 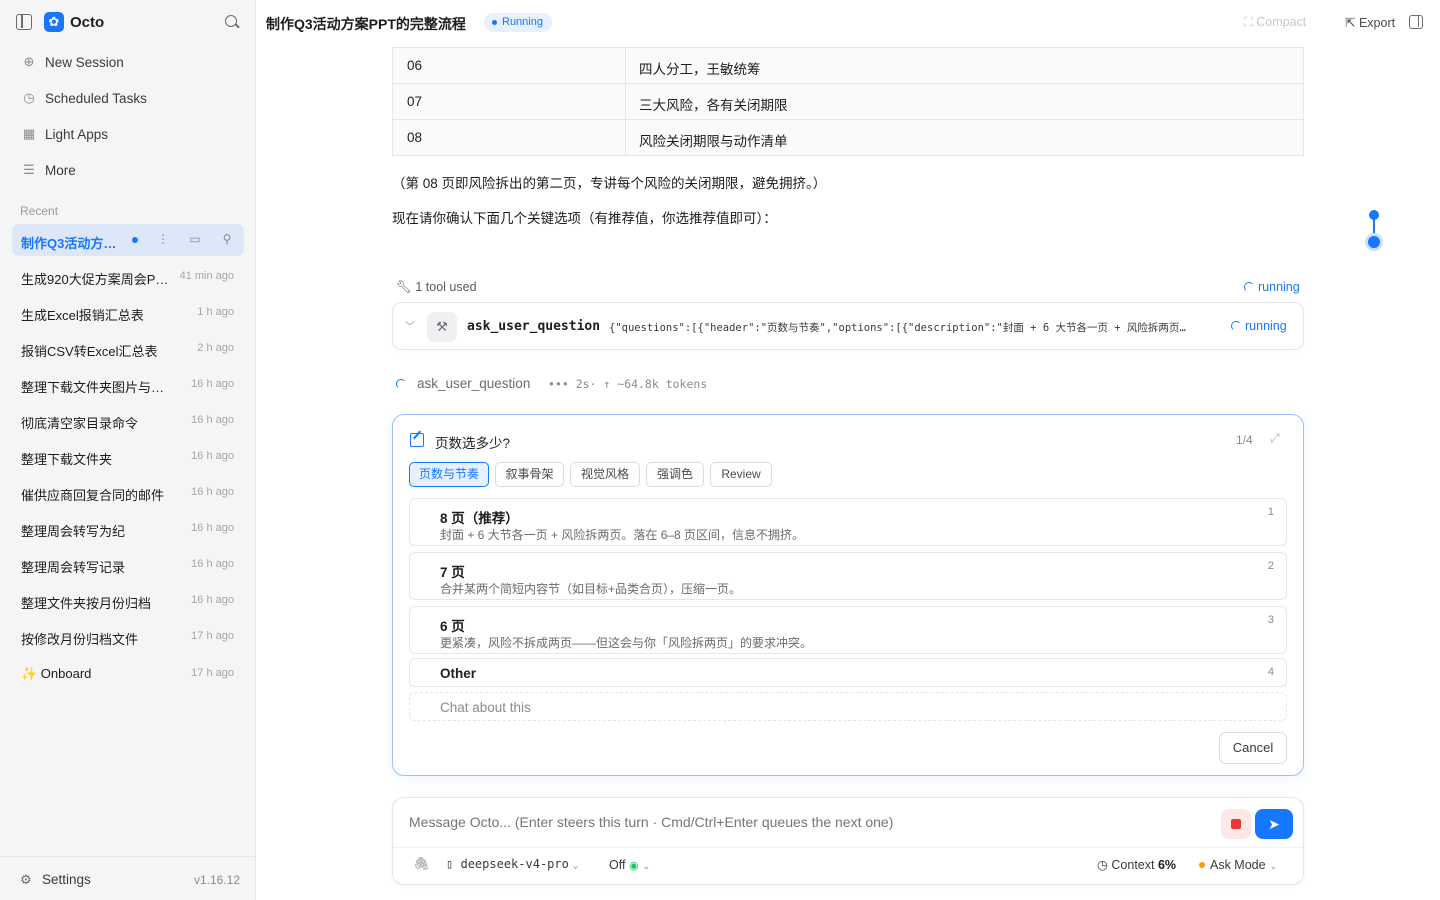 What do you see at coordinates (1370, 22) in the screenshot?
I see `export-button: ⇱ Export` at bounding box center [1370, 22].